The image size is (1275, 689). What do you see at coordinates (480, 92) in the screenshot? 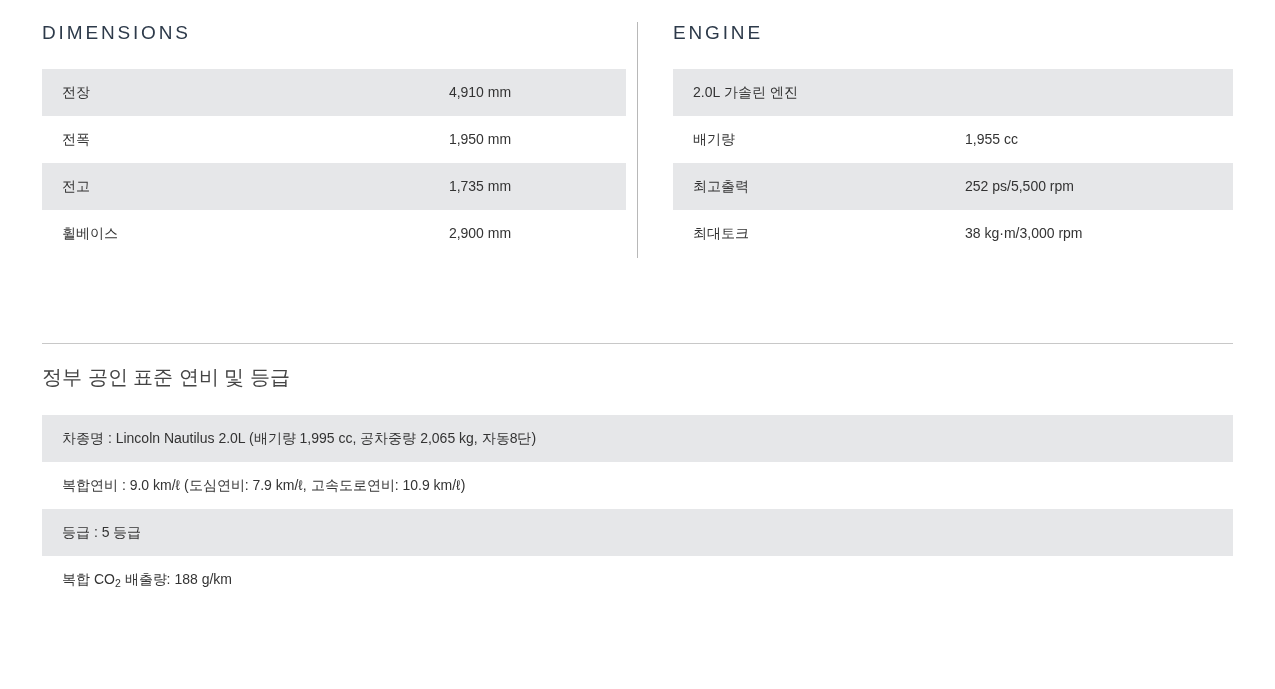
I see `spec-value: 4,910 mm` at bounding box center [480, 92].